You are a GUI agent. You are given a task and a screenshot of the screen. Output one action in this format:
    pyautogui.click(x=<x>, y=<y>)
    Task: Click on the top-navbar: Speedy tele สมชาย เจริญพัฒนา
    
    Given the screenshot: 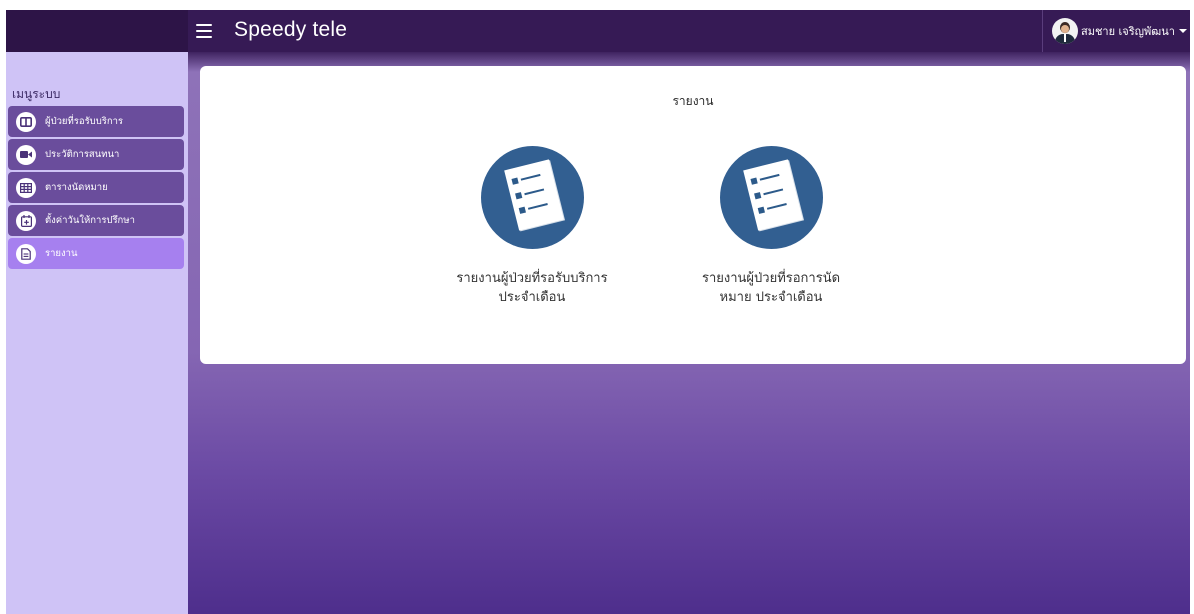 What is the action you would take?
    pyautogui.click(x=598, y=31)
    